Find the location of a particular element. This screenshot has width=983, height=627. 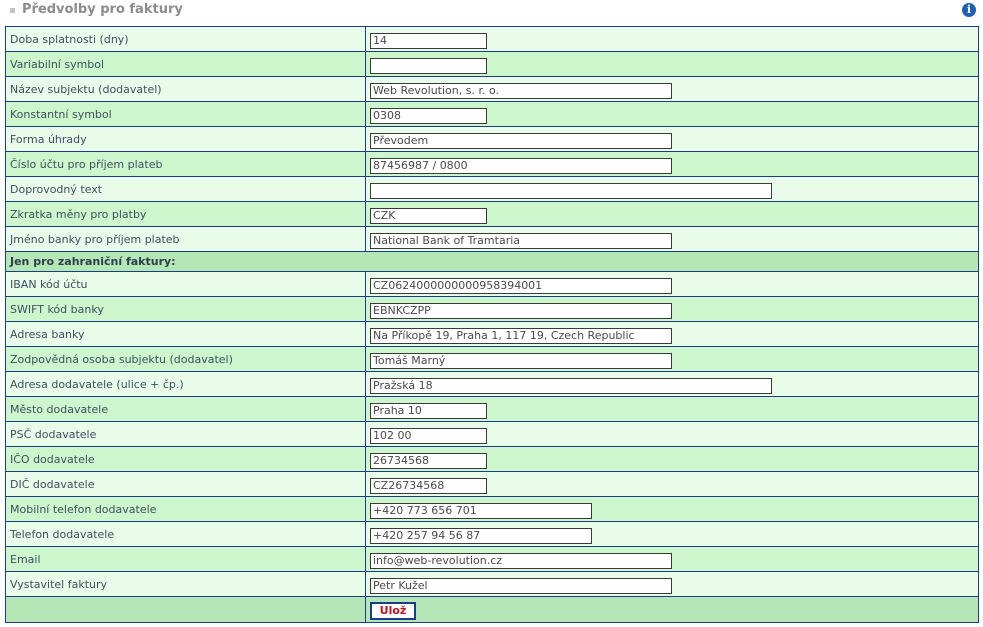

row-variable-symbol: Variabilní symbol is located at coordinates (492, 64).